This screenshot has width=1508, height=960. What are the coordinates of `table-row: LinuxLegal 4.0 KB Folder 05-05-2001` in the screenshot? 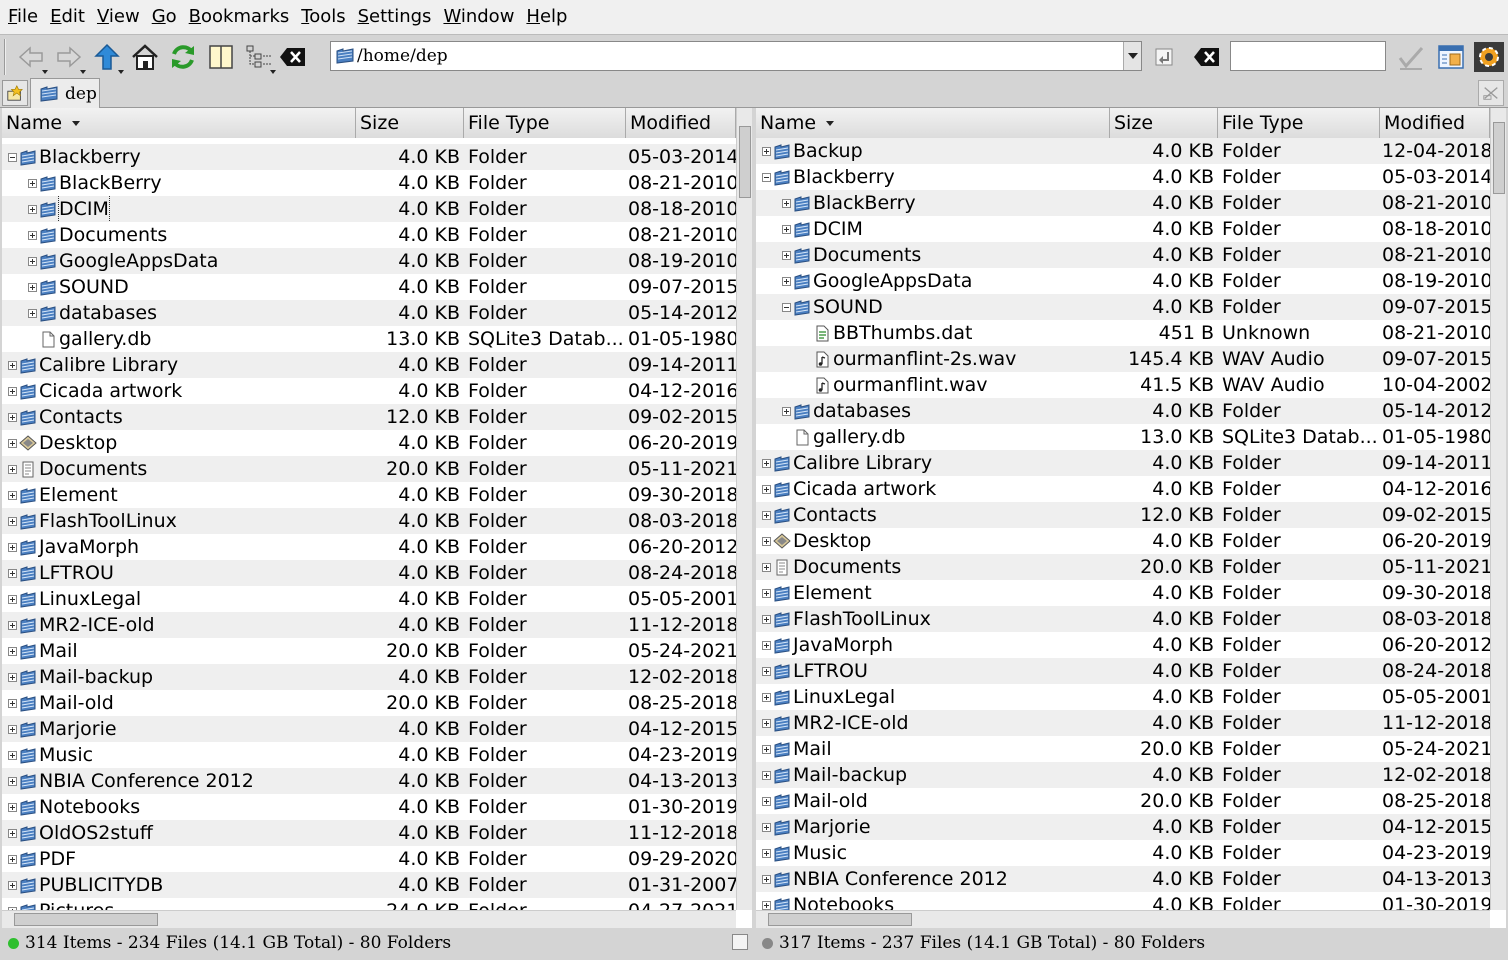 It's located at (369, 599).